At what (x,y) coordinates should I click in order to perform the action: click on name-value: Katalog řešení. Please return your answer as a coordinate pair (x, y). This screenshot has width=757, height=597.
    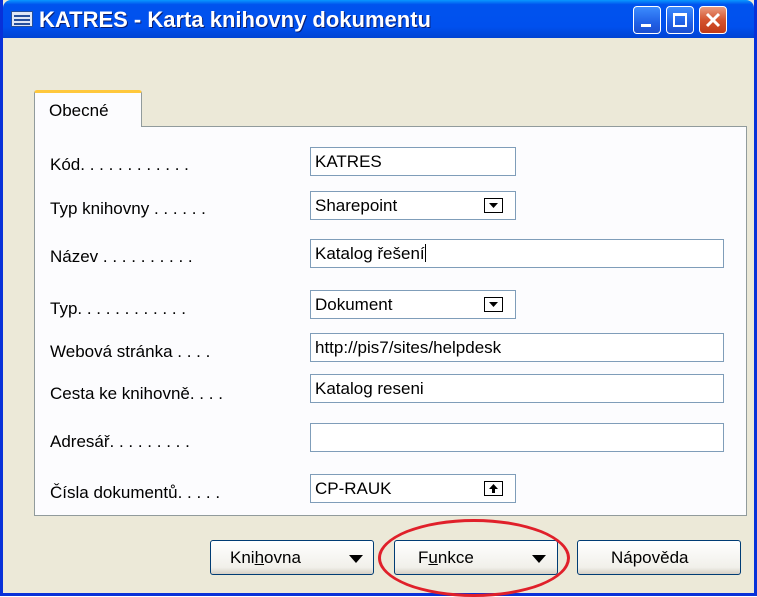
    Looking at the image, I should click on (370, 253).